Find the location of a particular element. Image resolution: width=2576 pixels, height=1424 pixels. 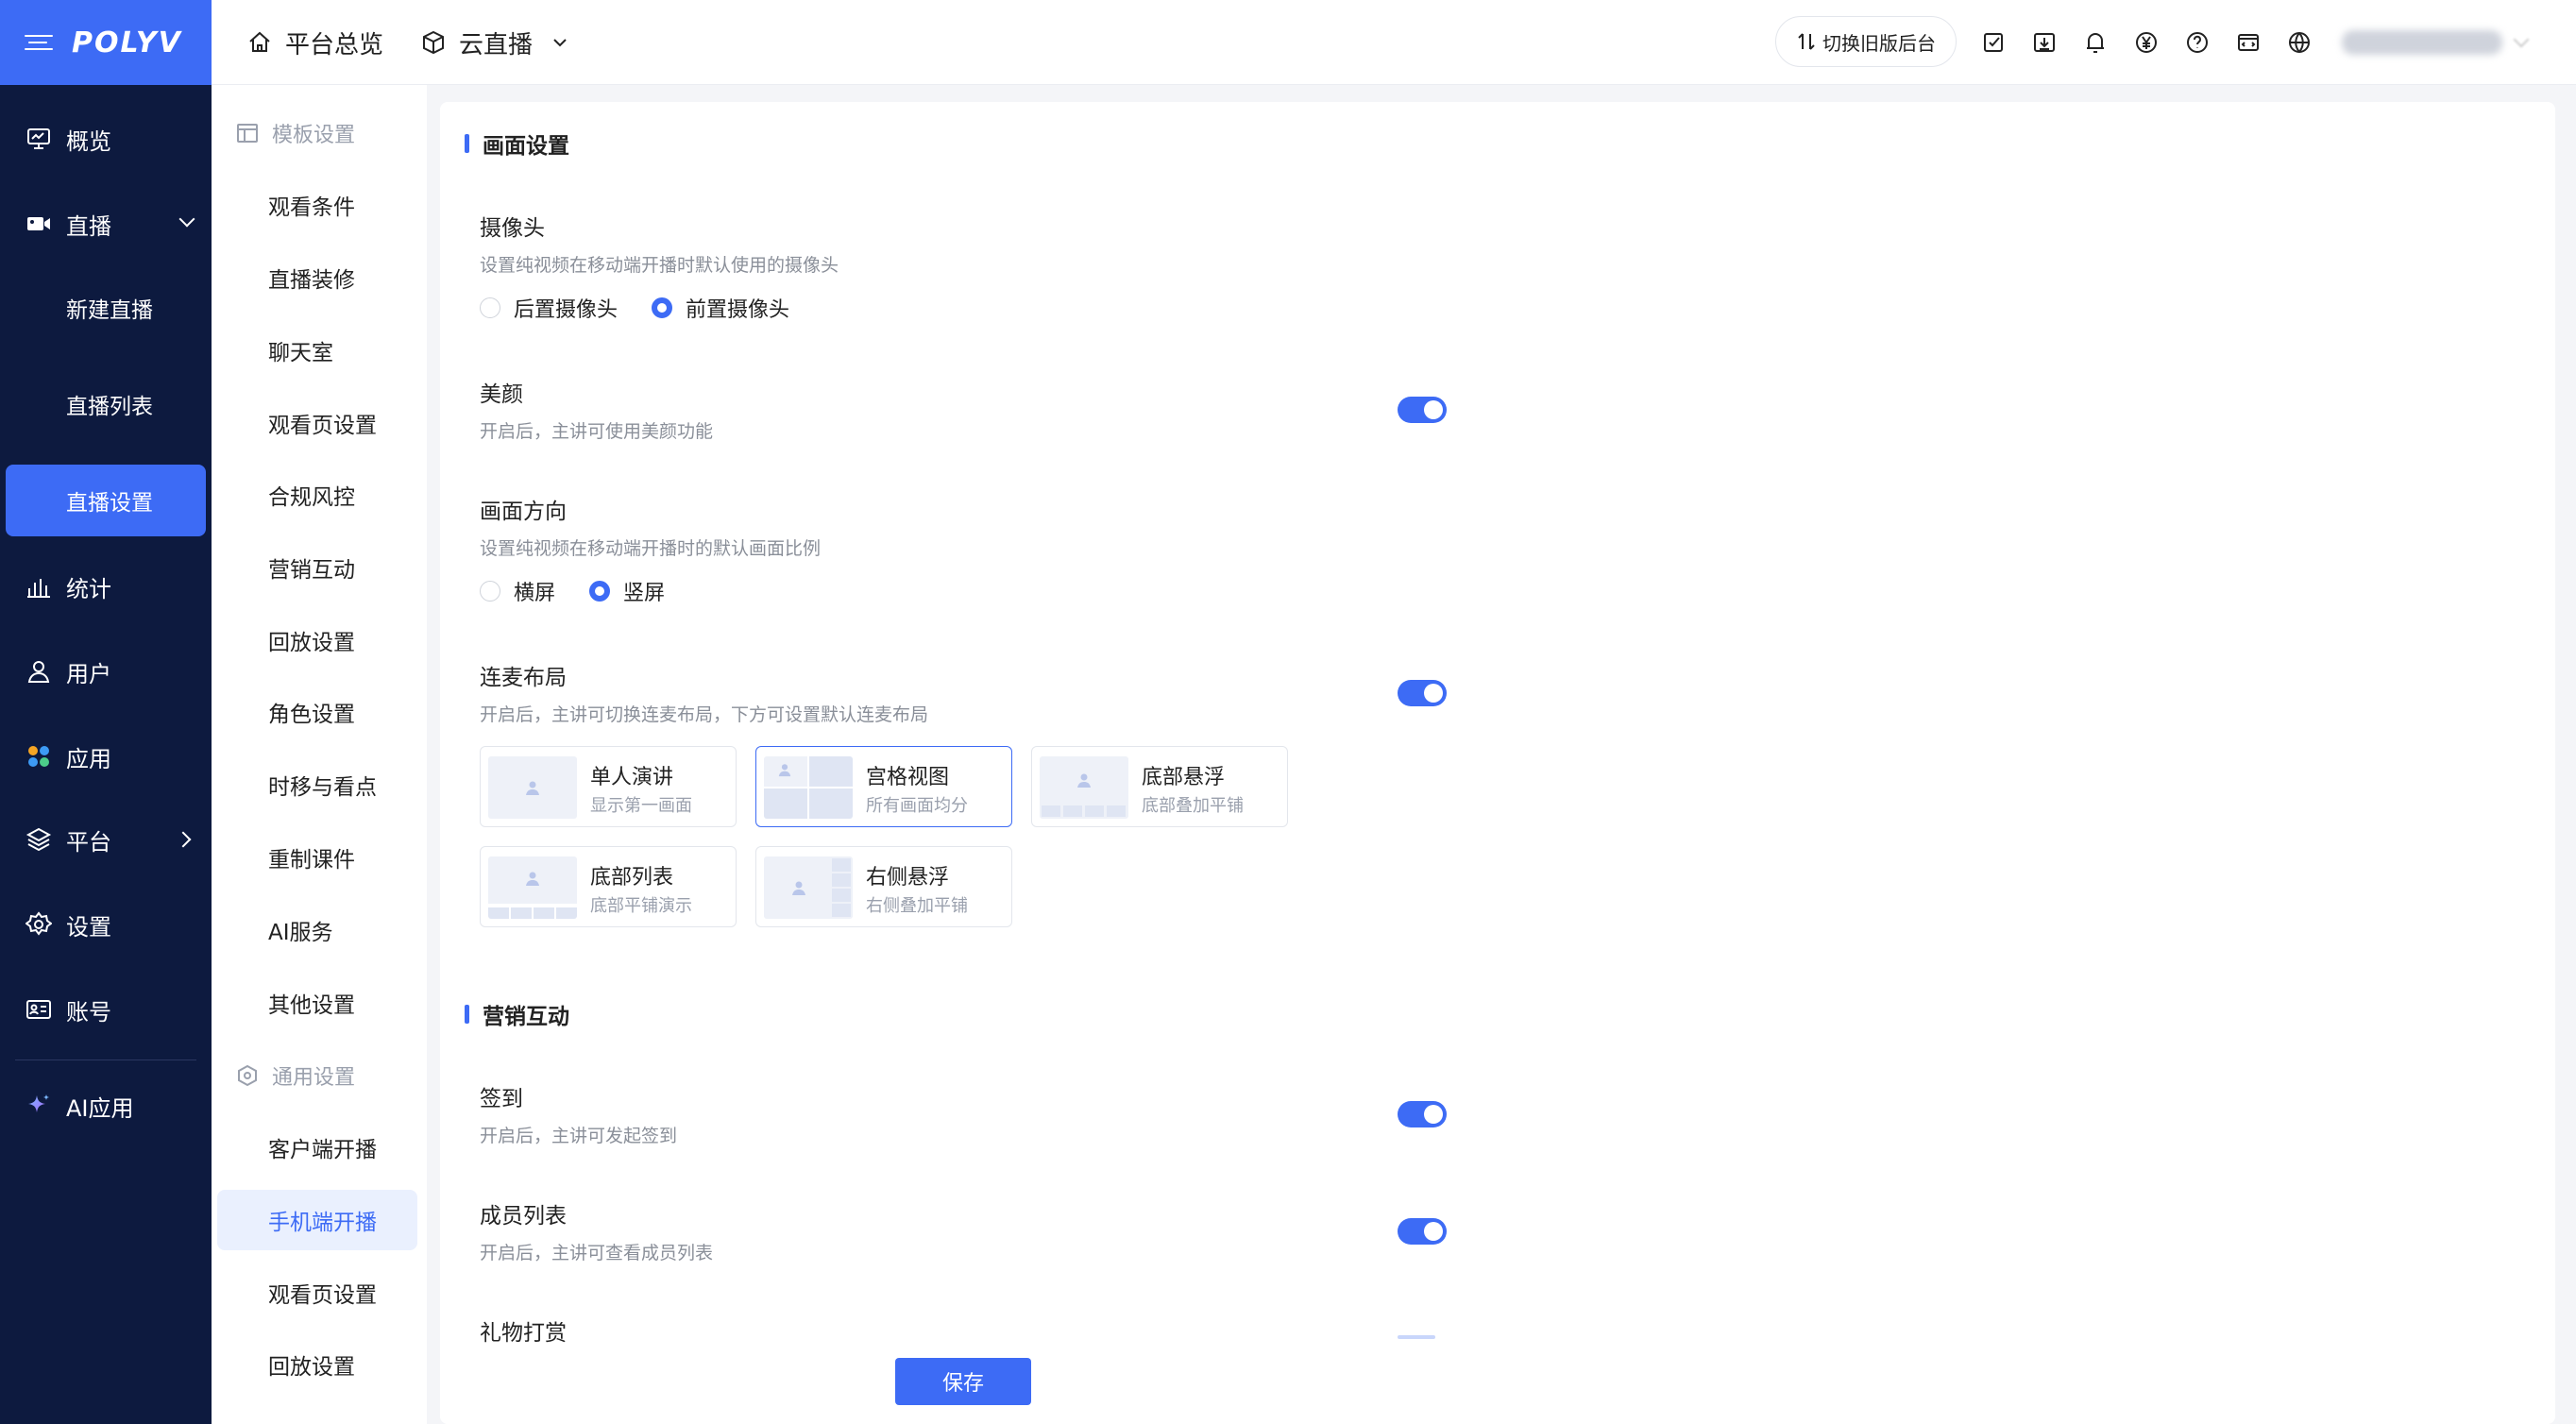

layout-card-title: 底部列表 is located at coordinates (632, 878).